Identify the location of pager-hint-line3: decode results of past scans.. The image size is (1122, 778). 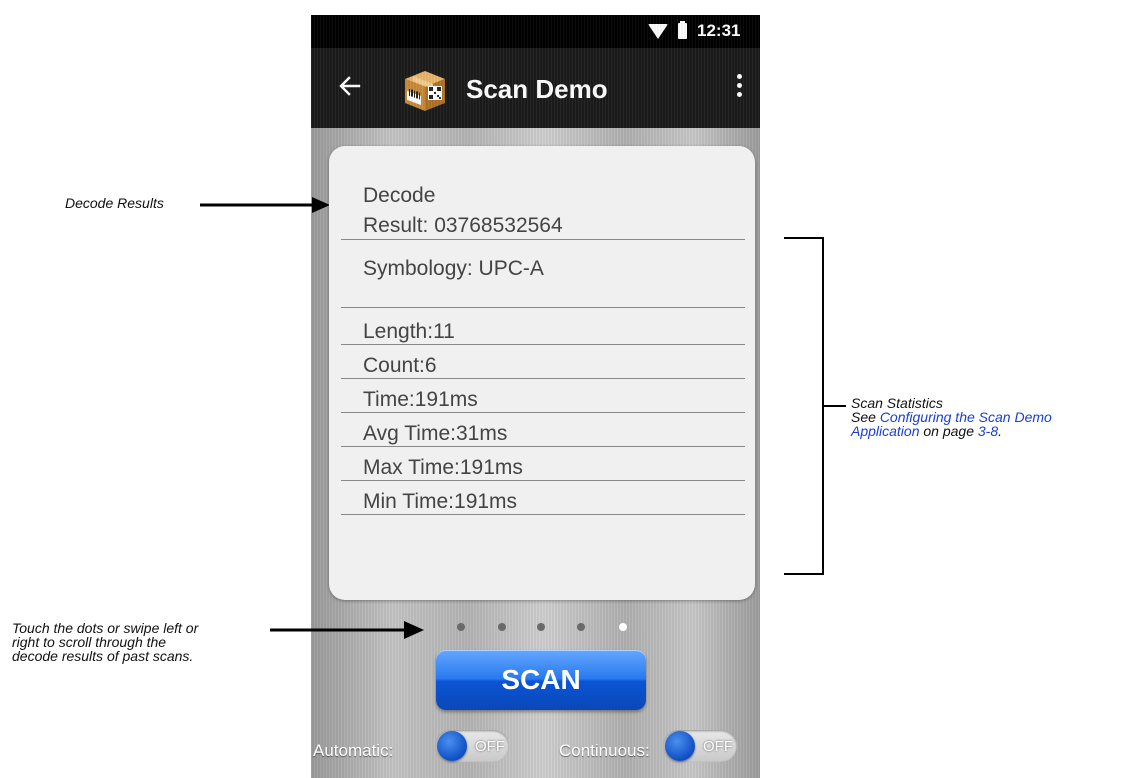
(103, 656).